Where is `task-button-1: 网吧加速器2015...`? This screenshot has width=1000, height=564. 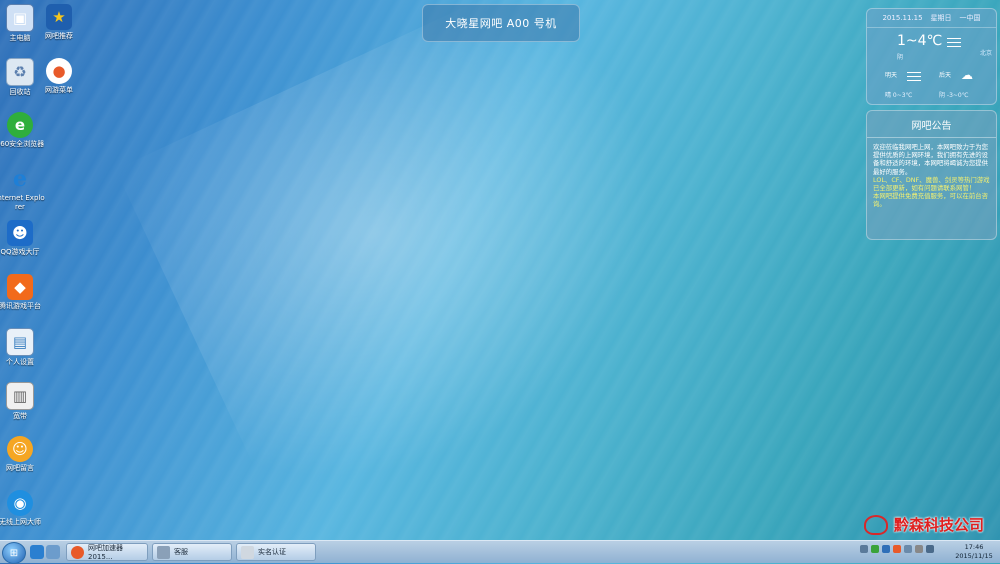 task-button-1: 网吧加速器2015... is located at coordinates (107, 552).